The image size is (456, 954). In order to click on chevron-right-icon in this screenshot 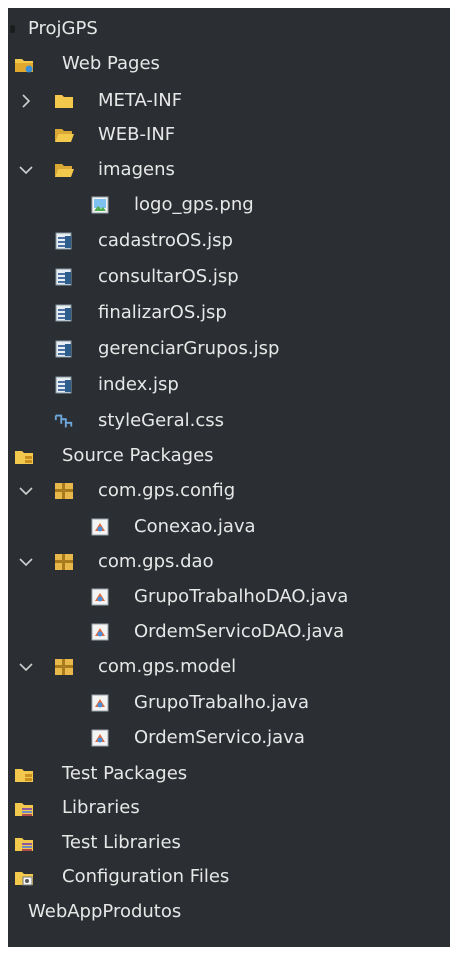, I will do `click(26, 101)`.